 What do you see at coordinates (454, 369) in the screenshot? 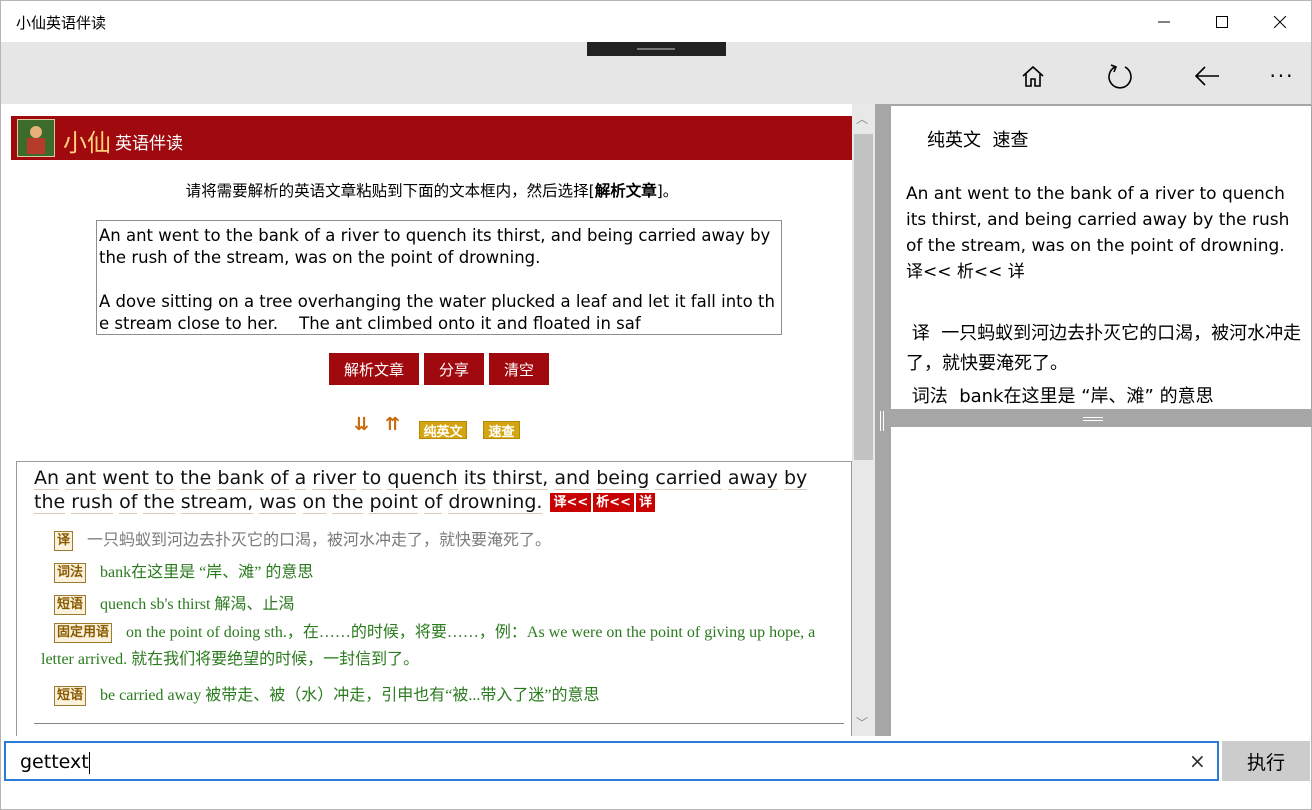
I see `share-button: 分享` at bounding box center [454, 369].